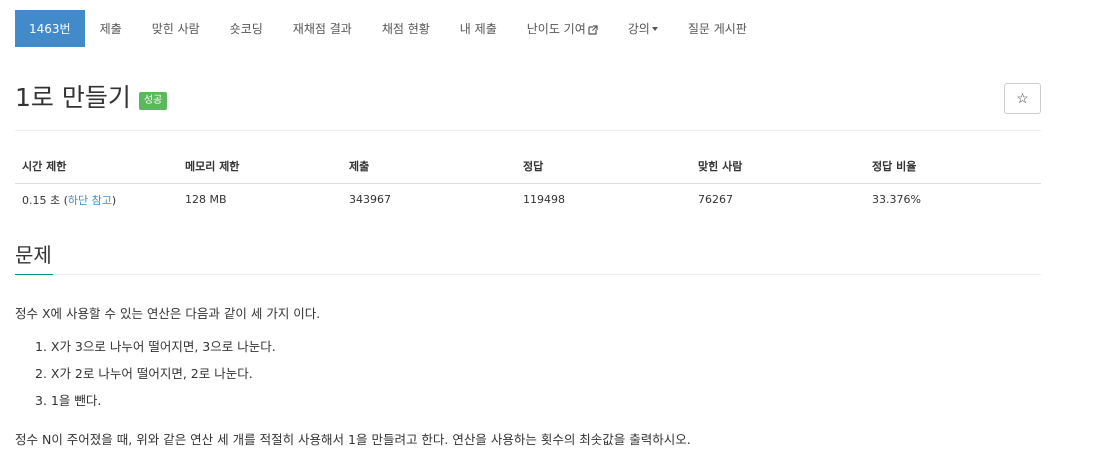  I want to click on nav-tab-submit-label: 제출, so click(110, 29).